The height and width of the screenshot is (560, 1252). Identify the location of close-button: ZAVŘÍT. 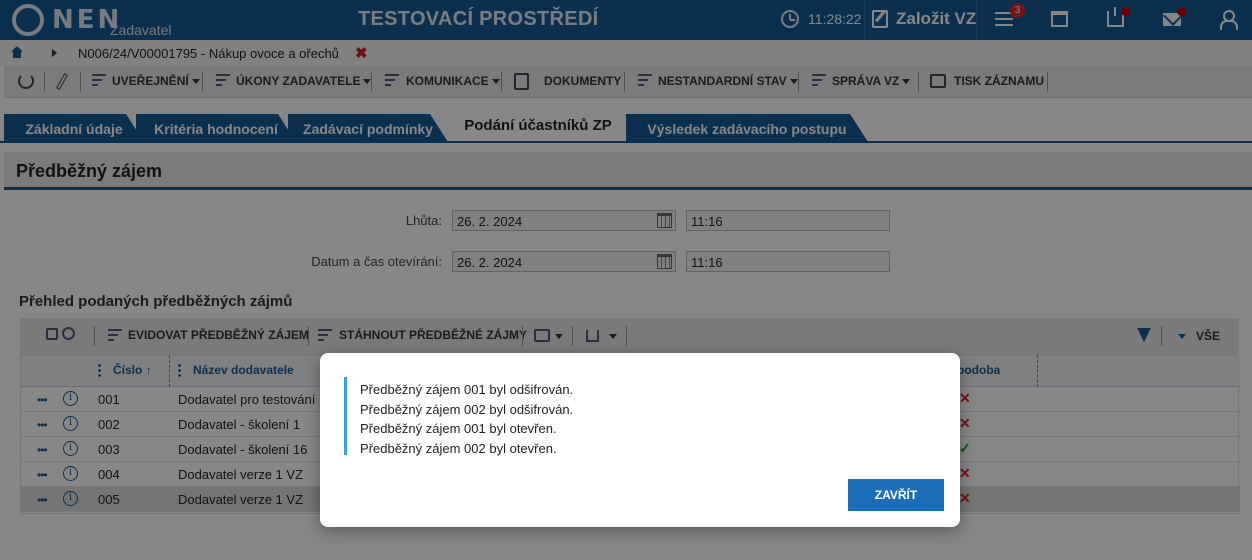
(896, 495).